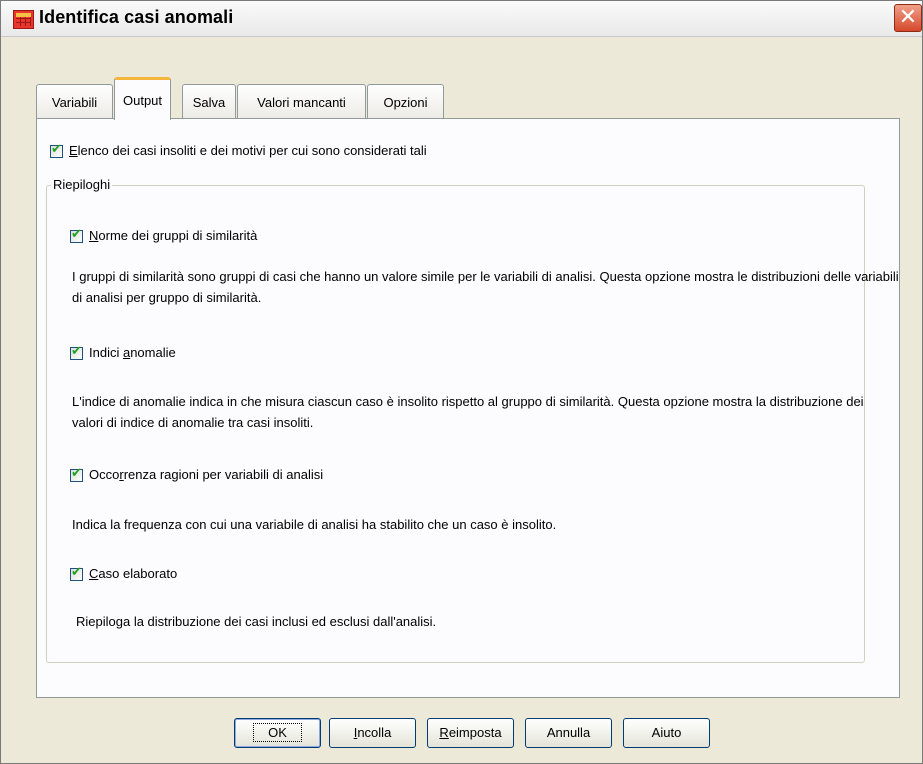 The width and height of the screenshot is (923, 764). What do you see at coordinates (405, 101) in the screenshot?
I see `tab-opzioni: Opzioni` at bounding box center [405, 101].